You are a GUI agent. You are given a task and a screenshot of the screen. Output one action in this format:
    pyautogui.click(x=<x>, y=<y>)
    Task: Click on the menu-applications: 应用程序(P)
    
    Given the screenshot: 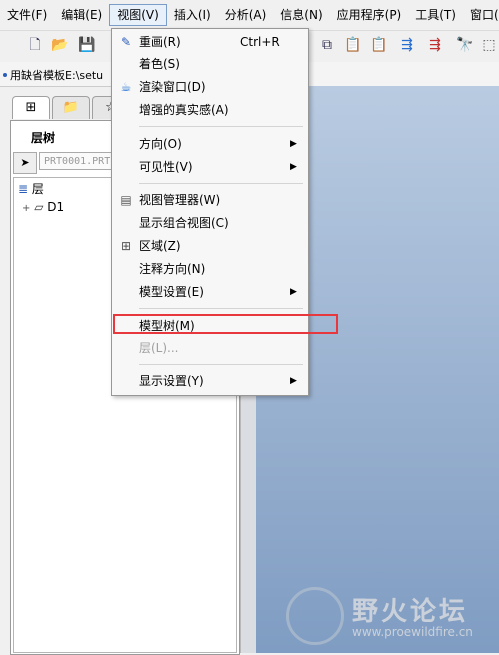 What is the action you would take?
    pyautogui.click(x=369, y=15)
    